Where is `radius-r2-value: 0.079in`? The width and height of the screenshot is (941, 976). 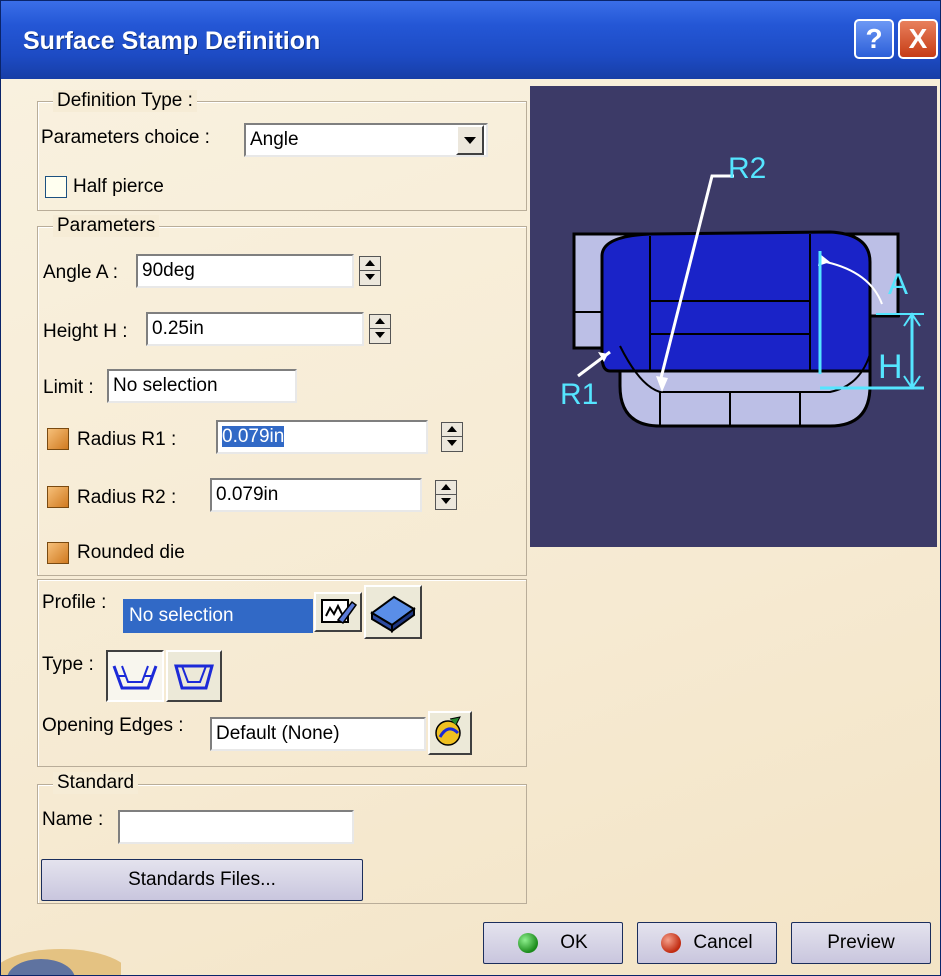 radius-r2-value: 0.079in is located at coordinates (247, 494).